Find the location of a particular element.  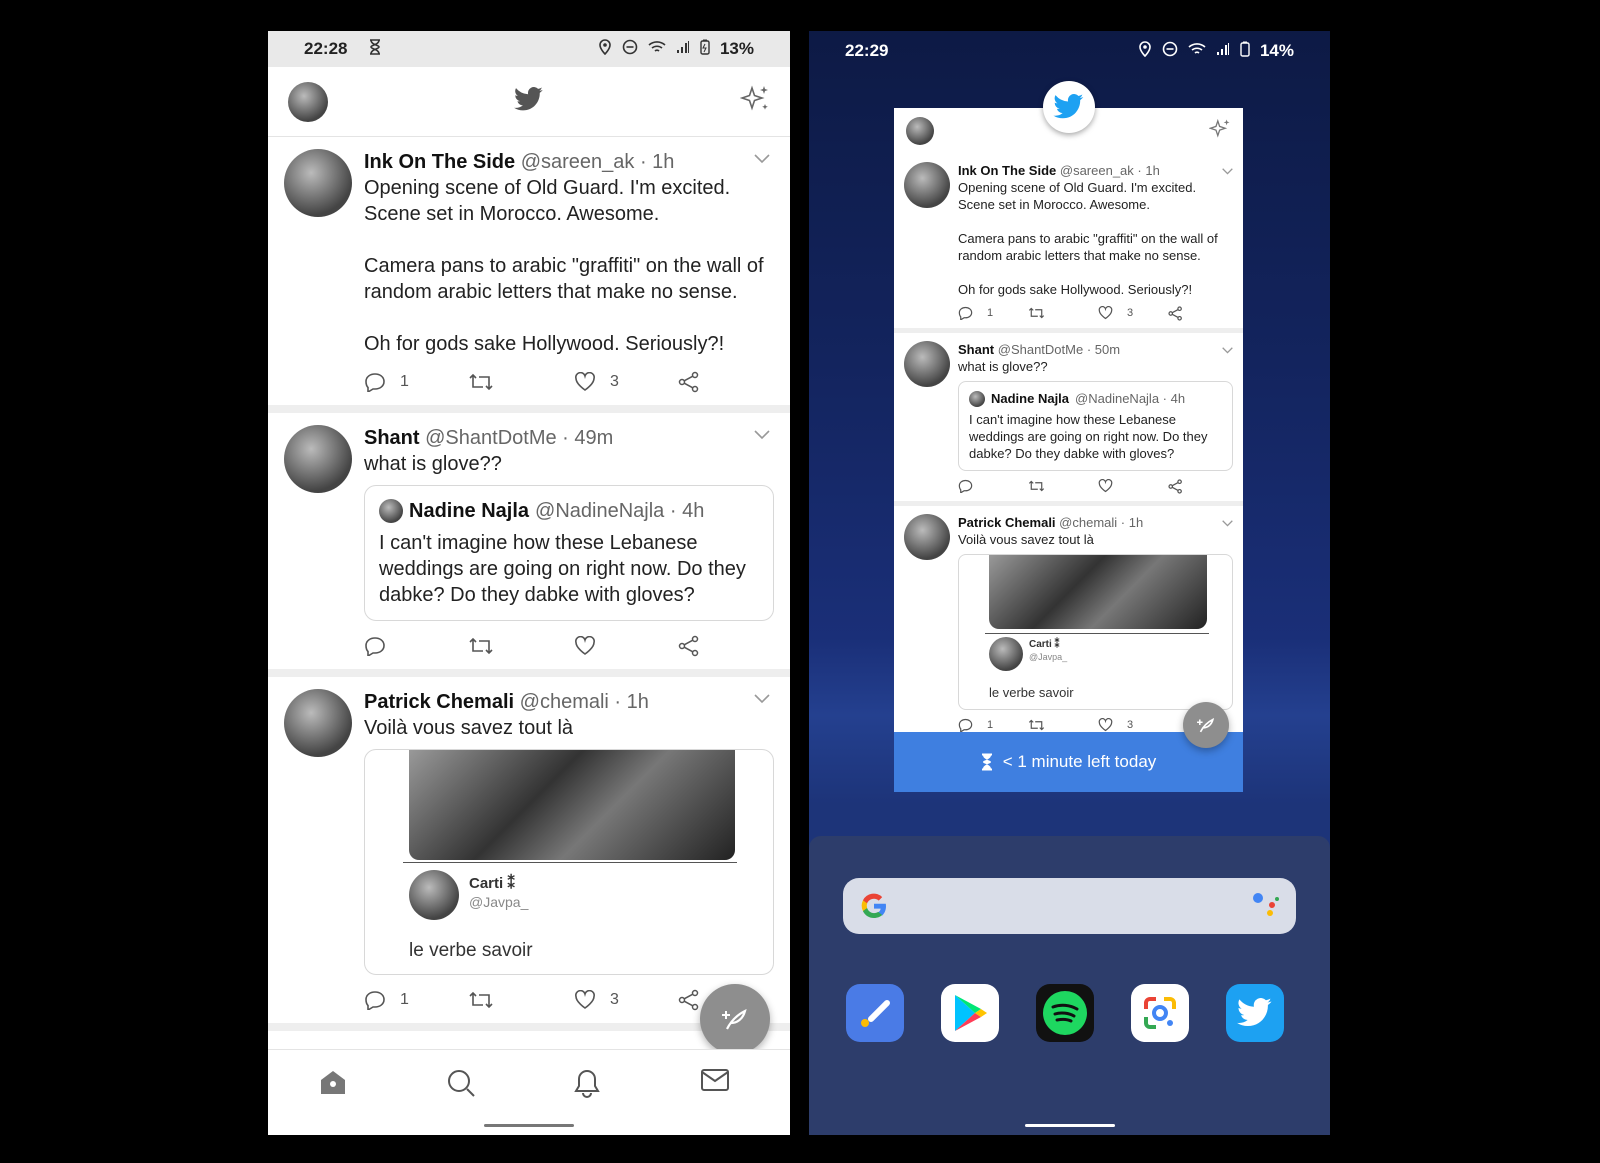

tasks-app-icon is located at coordinates (875, 1013).